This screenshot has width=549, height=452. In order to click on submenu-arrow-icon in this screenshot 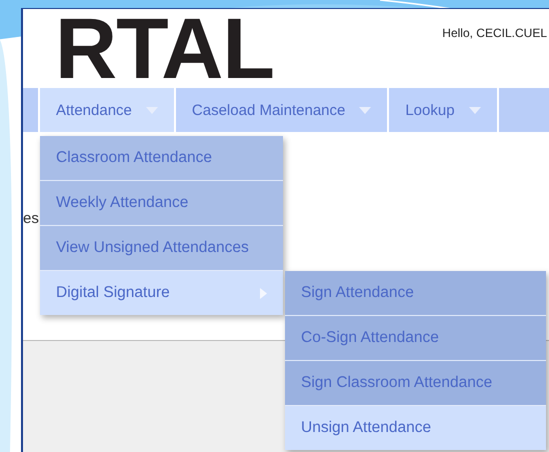, I will do `click(263, 293)`.